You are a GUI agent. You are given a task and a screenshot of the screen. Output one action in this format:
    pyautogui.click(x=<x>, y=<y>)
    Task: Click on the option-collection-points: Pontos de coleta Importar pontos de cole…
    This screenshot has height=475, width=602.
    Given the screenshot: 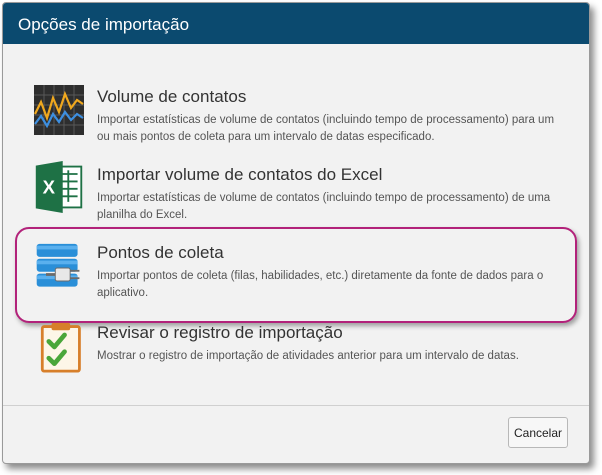 What is the action you would take?
    pyautogui.click(x=295, y=273)
    